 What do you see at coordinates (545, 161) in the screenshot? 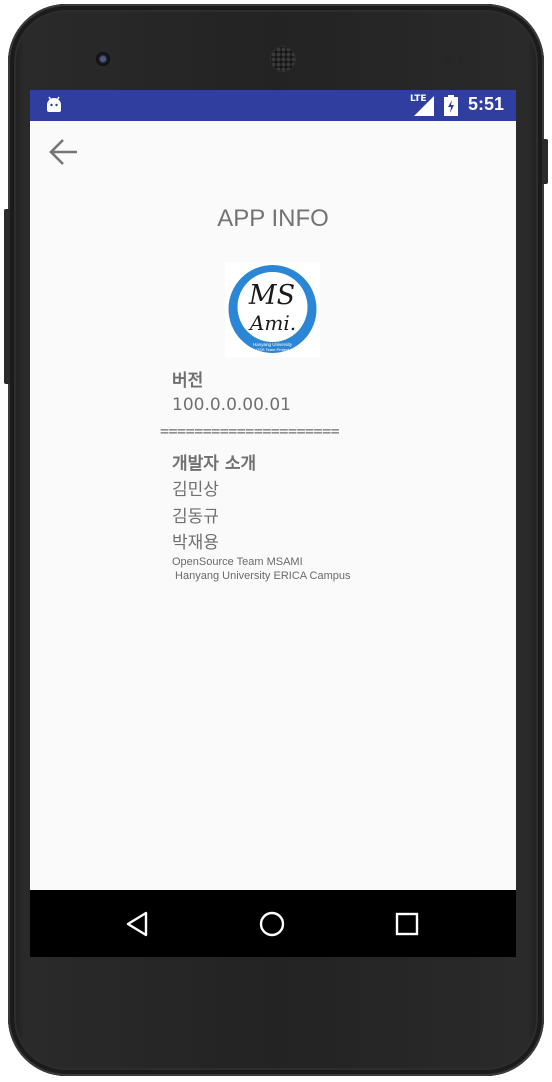
I see `power-button` at bounding box center [545, 161].